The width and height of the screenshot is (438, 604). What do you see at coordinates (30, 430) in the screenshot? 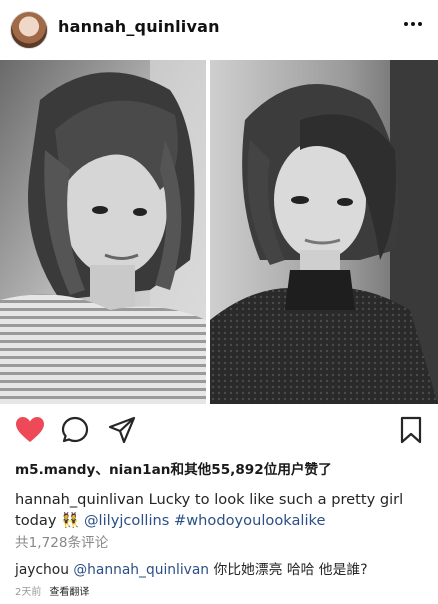
I see `like-heart-icon` at bounding box center [30, 430].